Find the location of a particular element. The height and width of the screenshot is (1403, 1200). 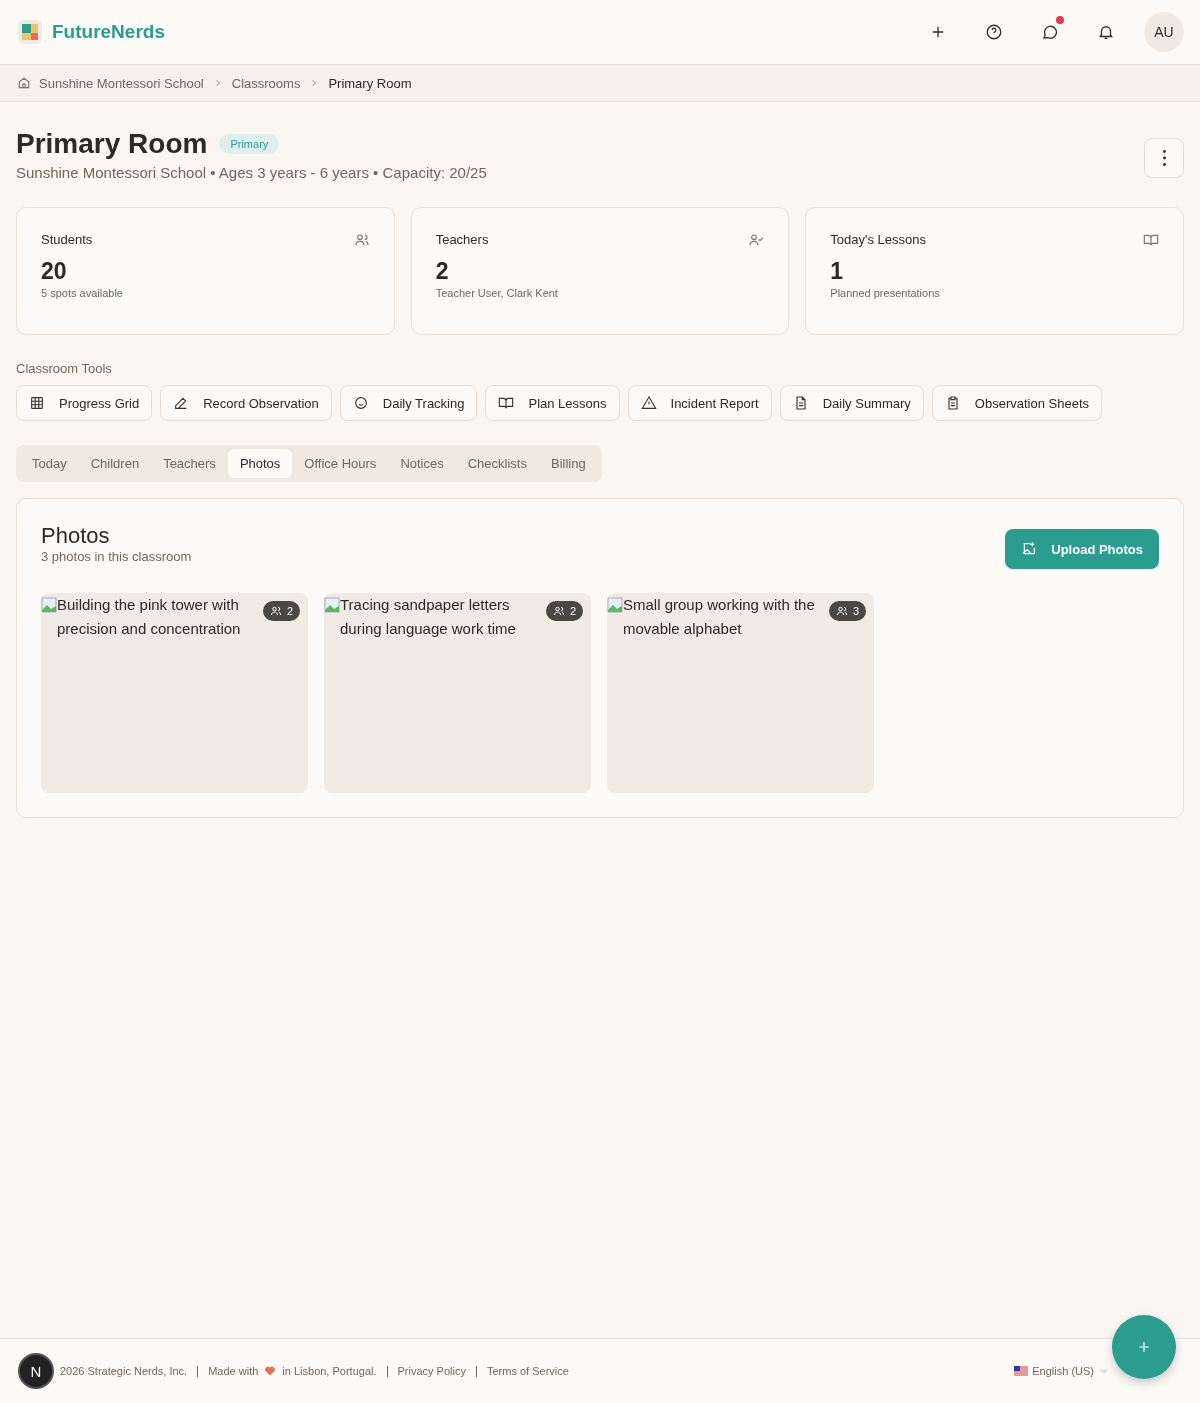

plus-icon is located at coordinates (1144, 1347).